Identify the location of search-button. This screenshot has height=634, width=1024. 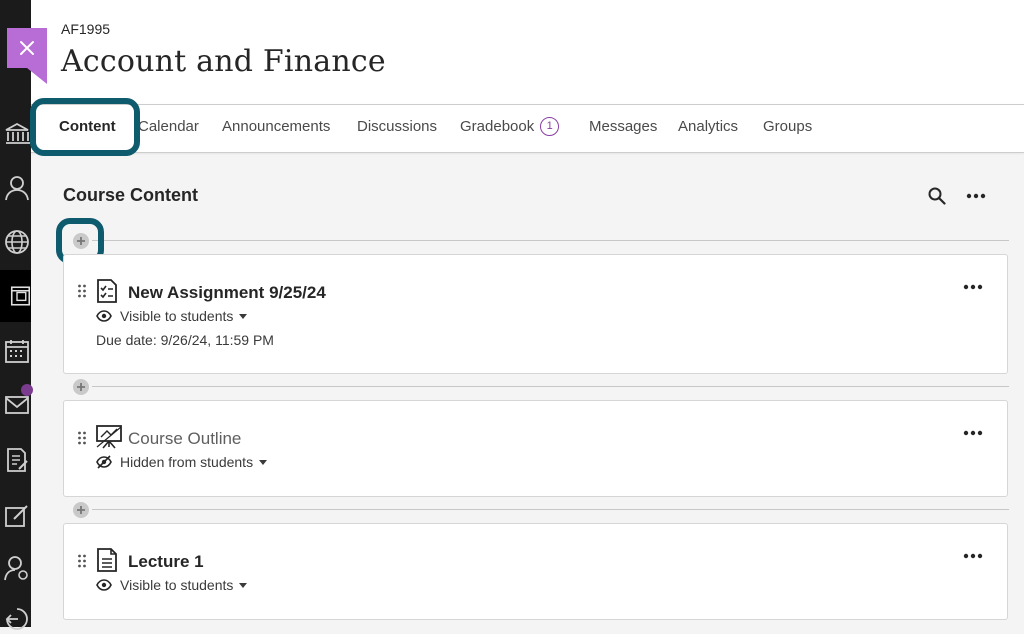
(937, 196).